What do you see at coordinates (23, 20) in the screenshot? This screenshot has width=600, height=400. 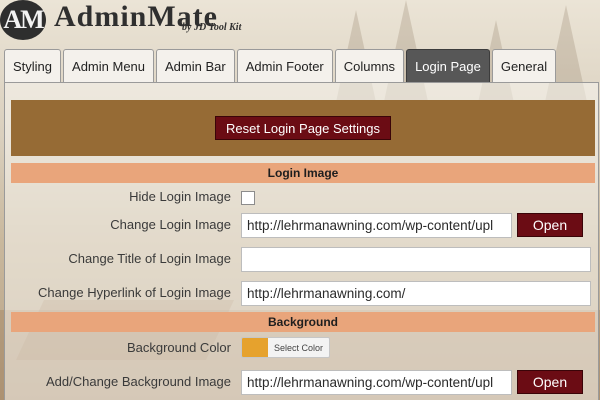 I see `logo-badge-icon: AM` at bounding box center [23, 20].